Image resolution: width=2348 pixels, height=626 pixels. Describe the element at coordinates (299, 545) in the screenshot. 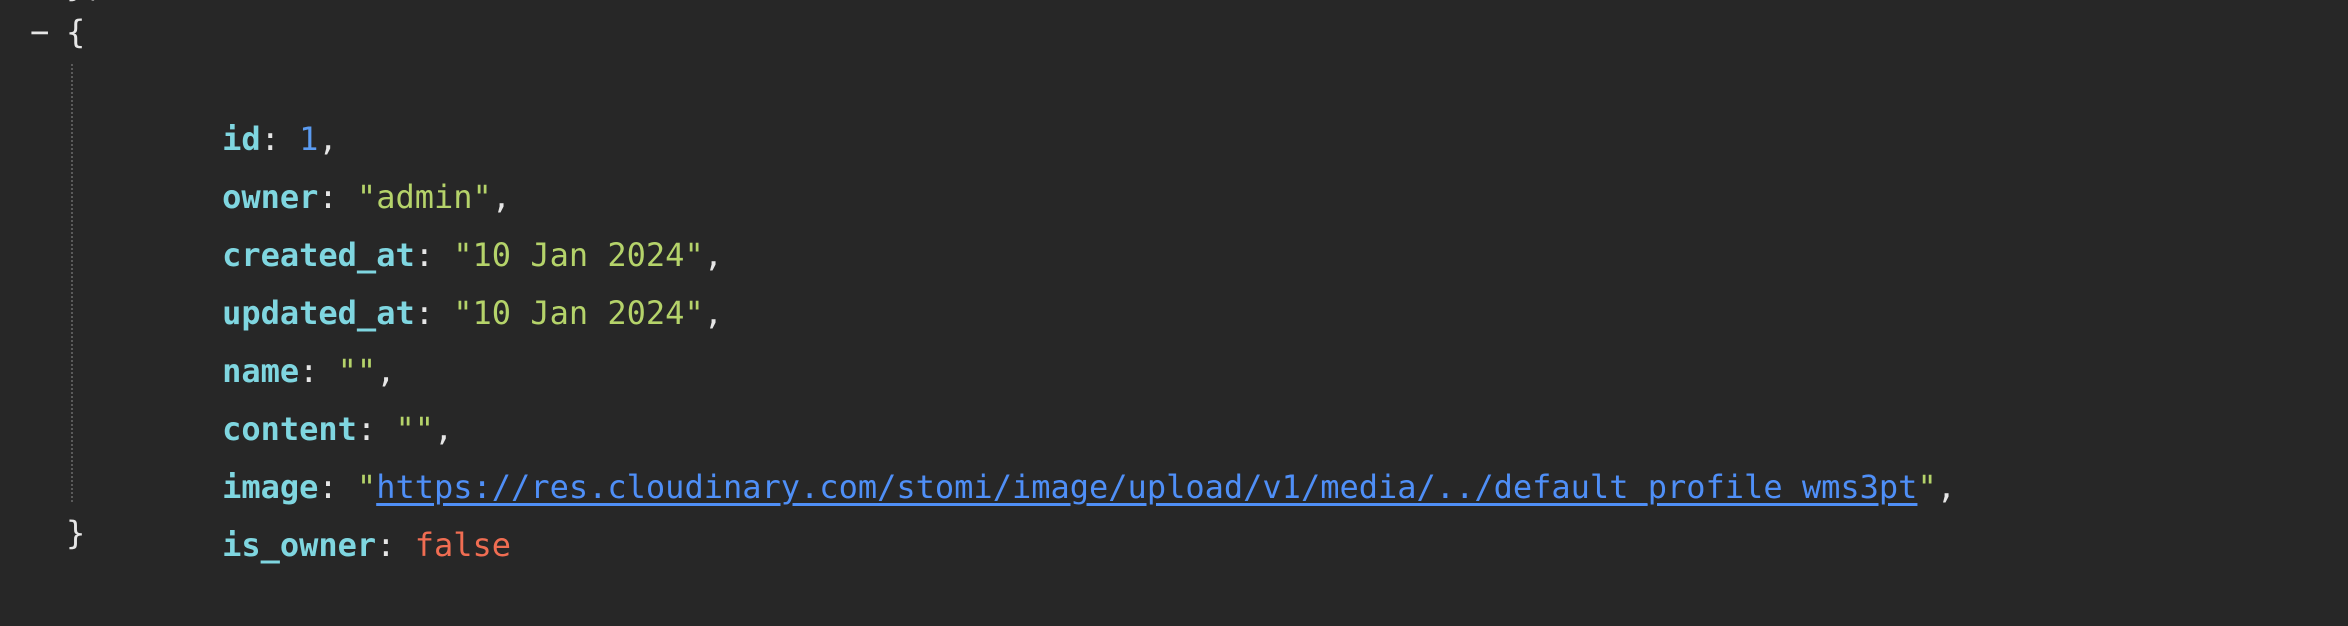

I see `property-key: is_owner` at that location.